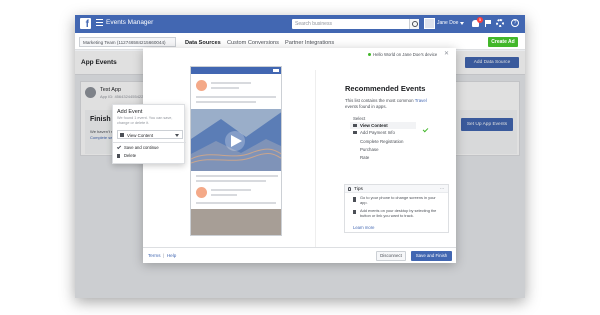 The width and height of the screenshot is (600, 315). Describe the element at coordinates (503, 42) in the screenshot. I see `create-ad-button: Create Ad` at that location.